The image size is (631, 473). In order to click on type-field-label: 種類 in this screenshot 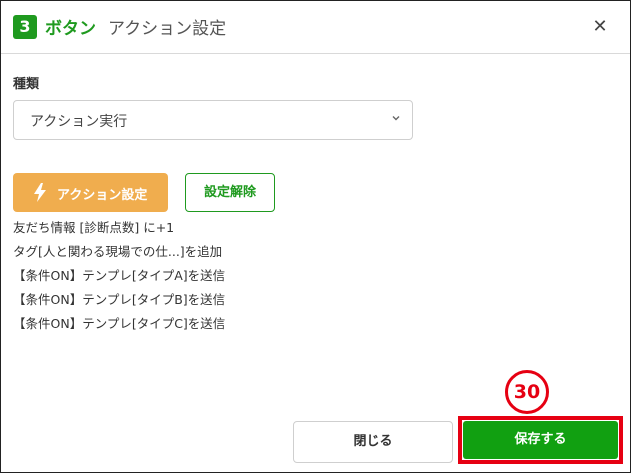, I will do `click(26, 84)`.